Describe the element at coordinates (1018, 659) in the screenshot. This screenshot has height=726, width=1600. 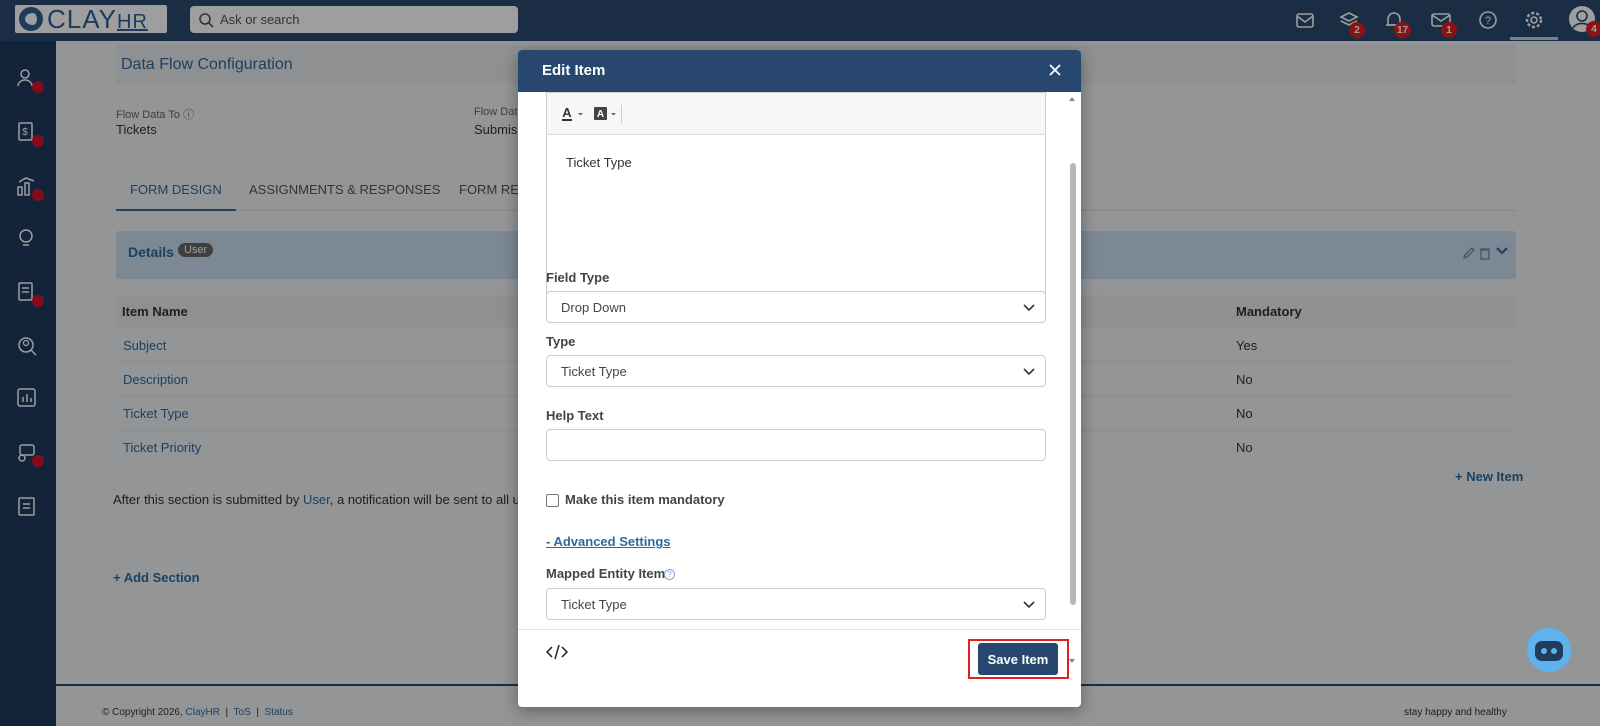
I see `save-item-button: Save Item` at that location.